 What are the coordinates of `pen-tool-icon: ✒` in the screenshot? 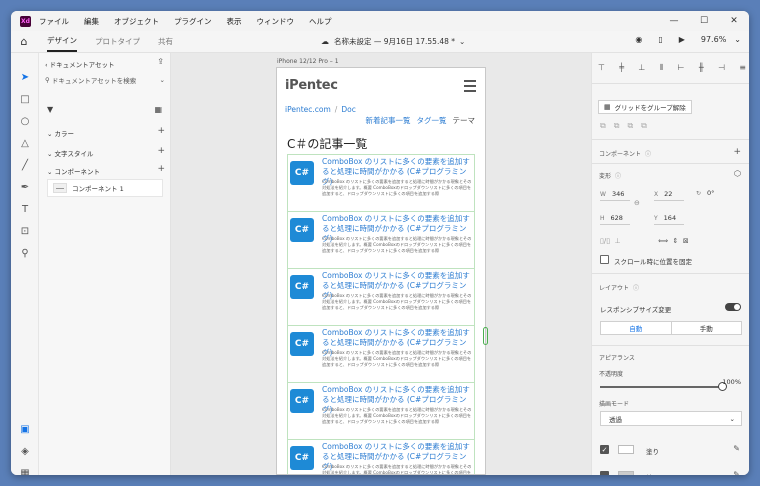 It's located at (25, 187).